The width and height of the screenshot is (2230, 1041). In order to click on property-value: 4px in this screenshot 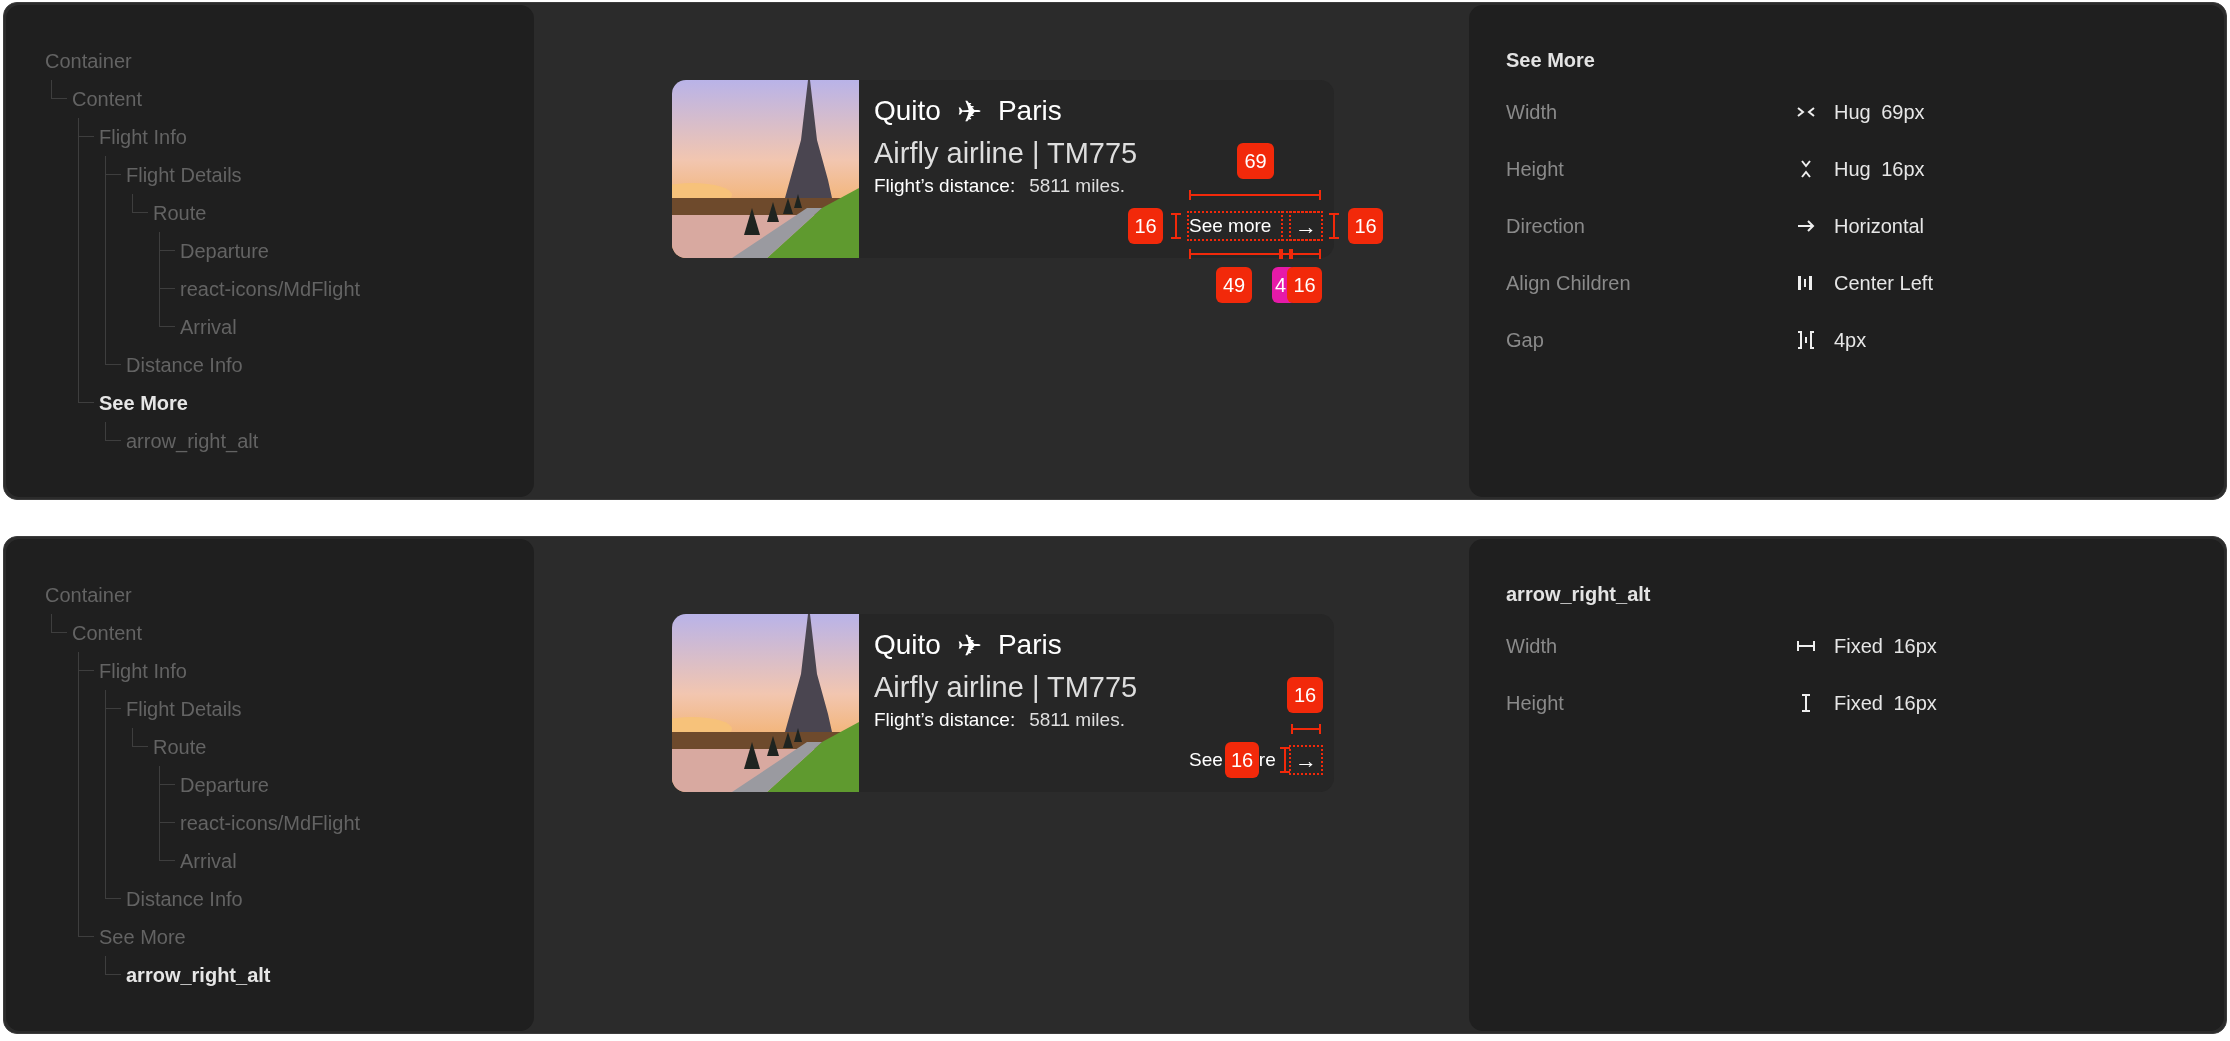, I will do `click(1850, 340)`.